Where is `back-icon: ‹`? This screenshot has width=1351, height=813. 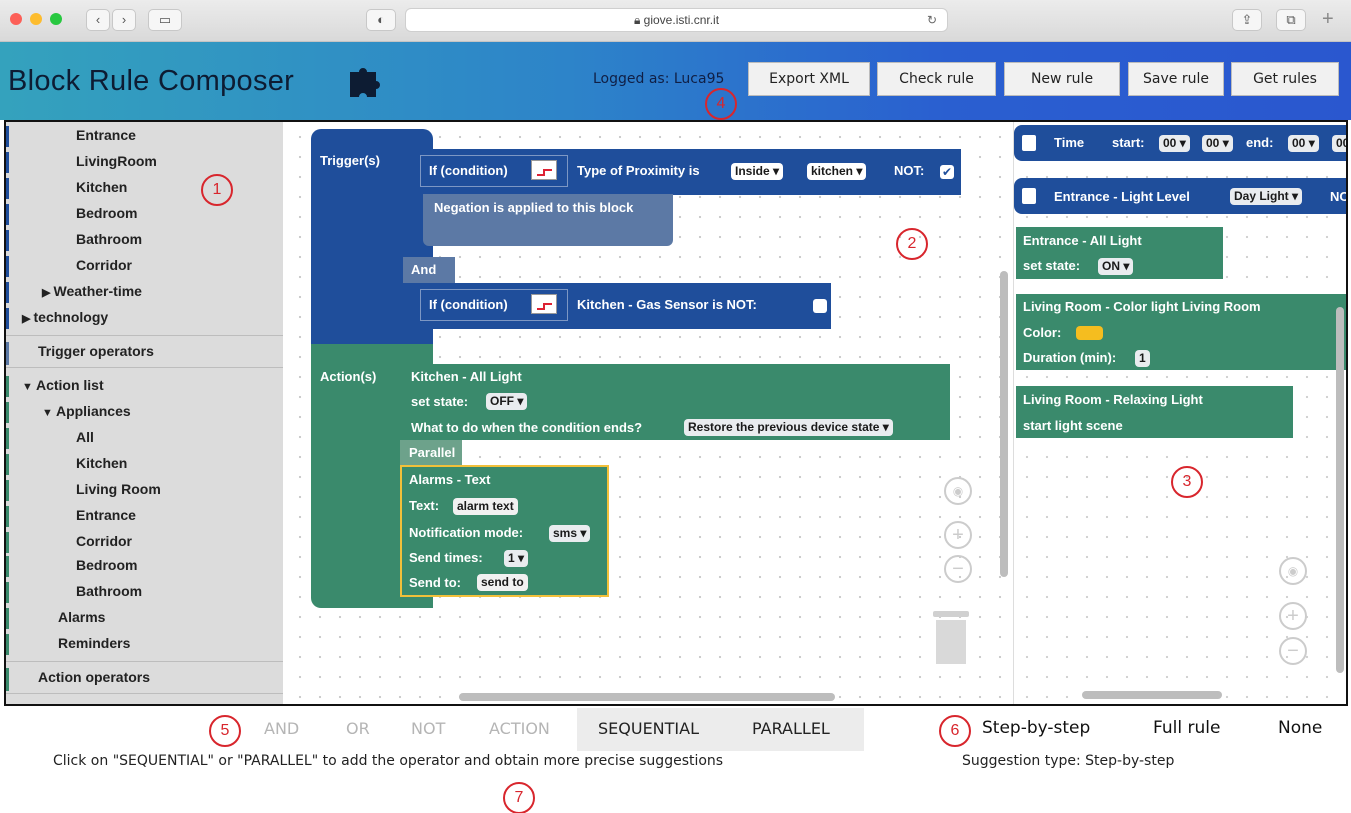
back-icon: ‹ is located at coordinates (98, 20).